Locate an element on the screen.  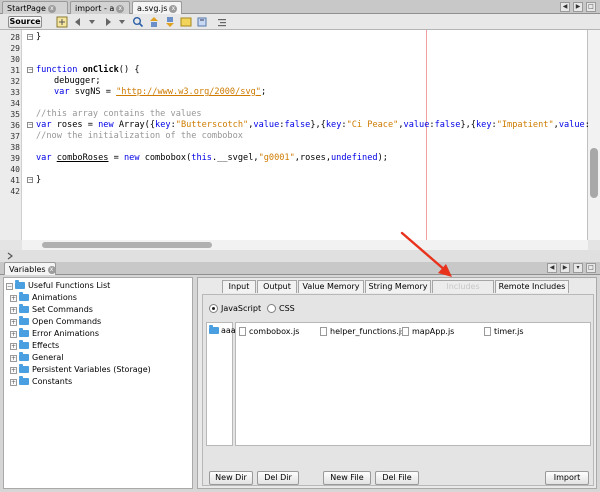
line-number: 31 is located at coordinates (15, 70).